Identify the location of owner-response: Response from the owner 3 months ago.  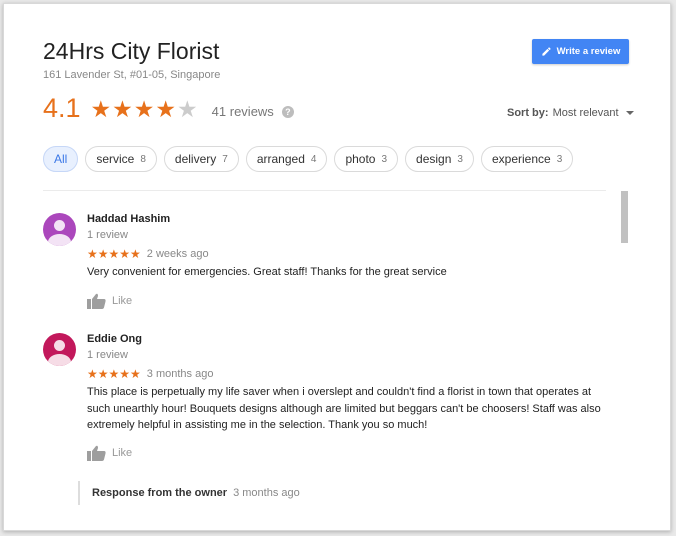
(189, 493).